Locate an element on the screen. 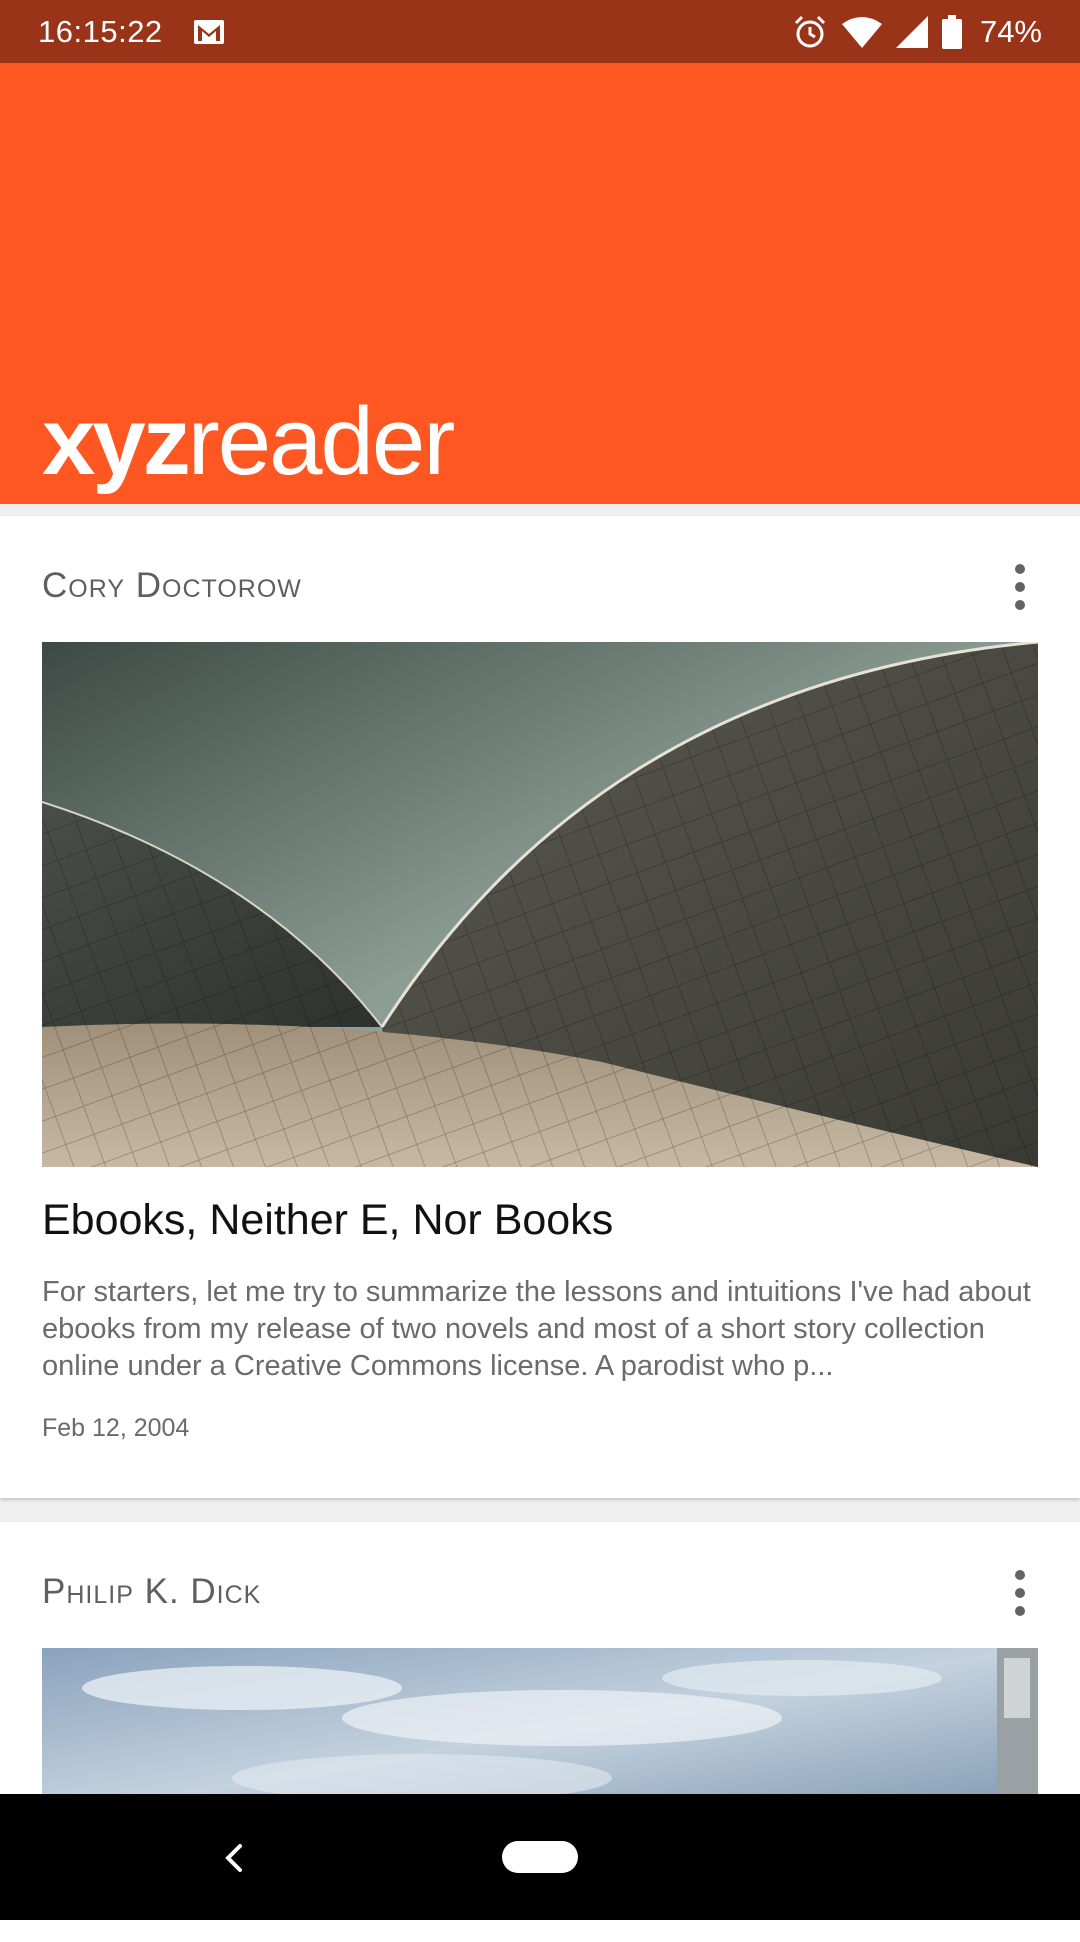 Image resolution: width=1080 pixels, height=1942 pixels. logo-light-part: reader is located at coordinates (321, 441).